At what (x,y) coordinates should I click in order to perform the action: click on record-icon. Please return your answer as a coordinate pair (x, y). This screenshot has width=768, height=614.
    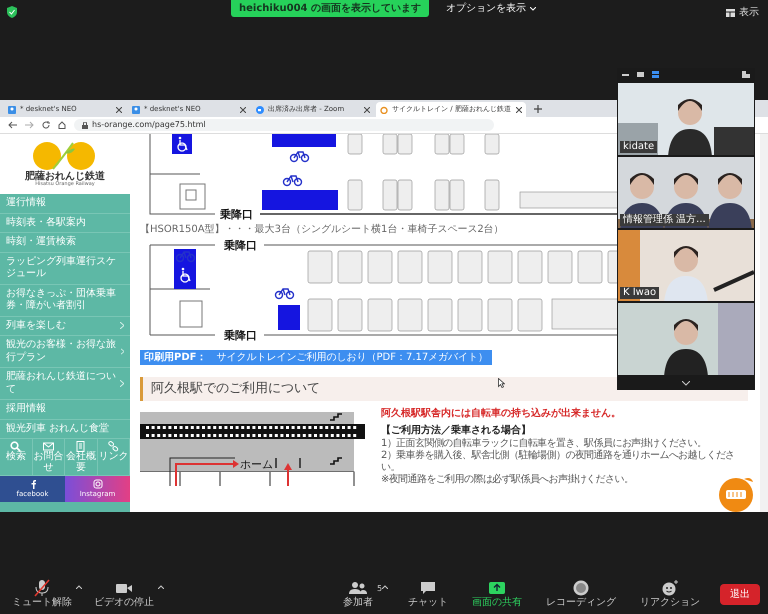
    Looking at the image, I should click on (581, 588).